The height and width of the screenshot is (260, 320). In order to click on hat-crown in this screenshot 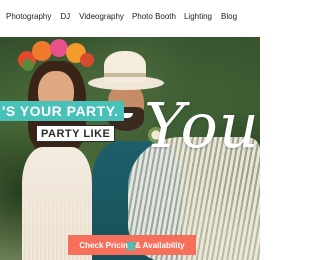, I will do `click(125, 67)`.